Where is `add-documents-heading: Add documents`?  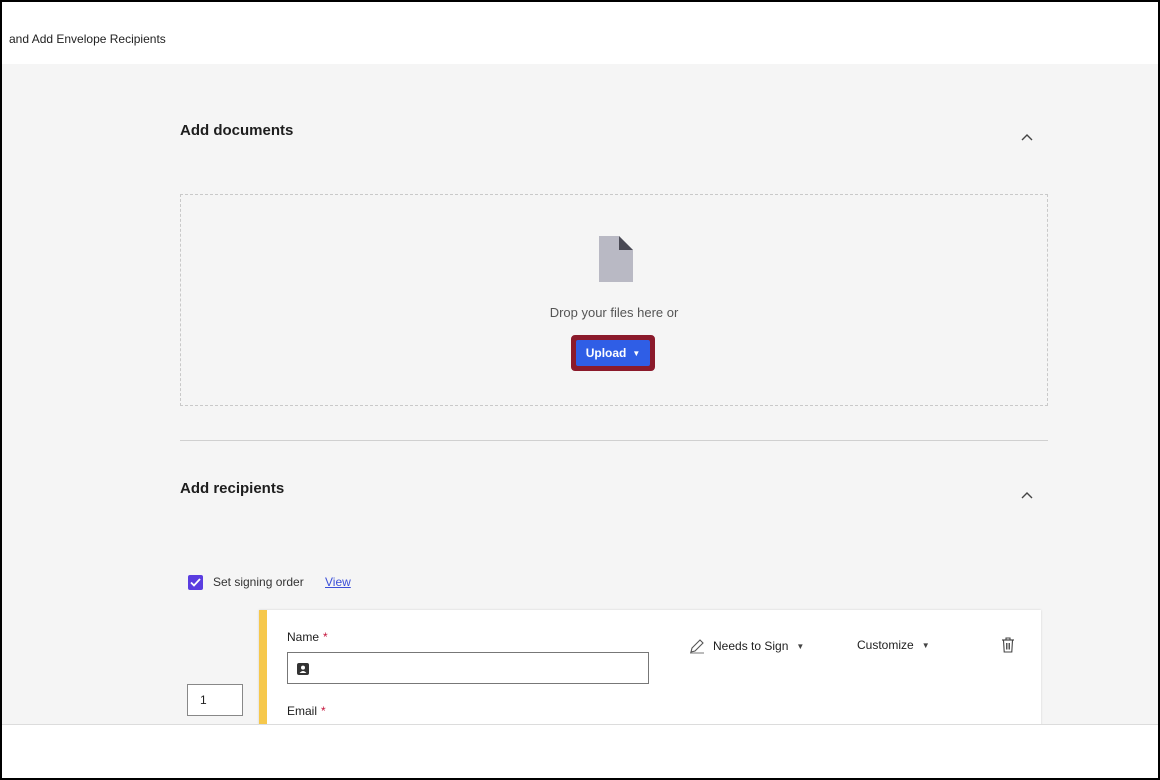
add-documents-heading: Add documents is located at coordinates (237, 130).